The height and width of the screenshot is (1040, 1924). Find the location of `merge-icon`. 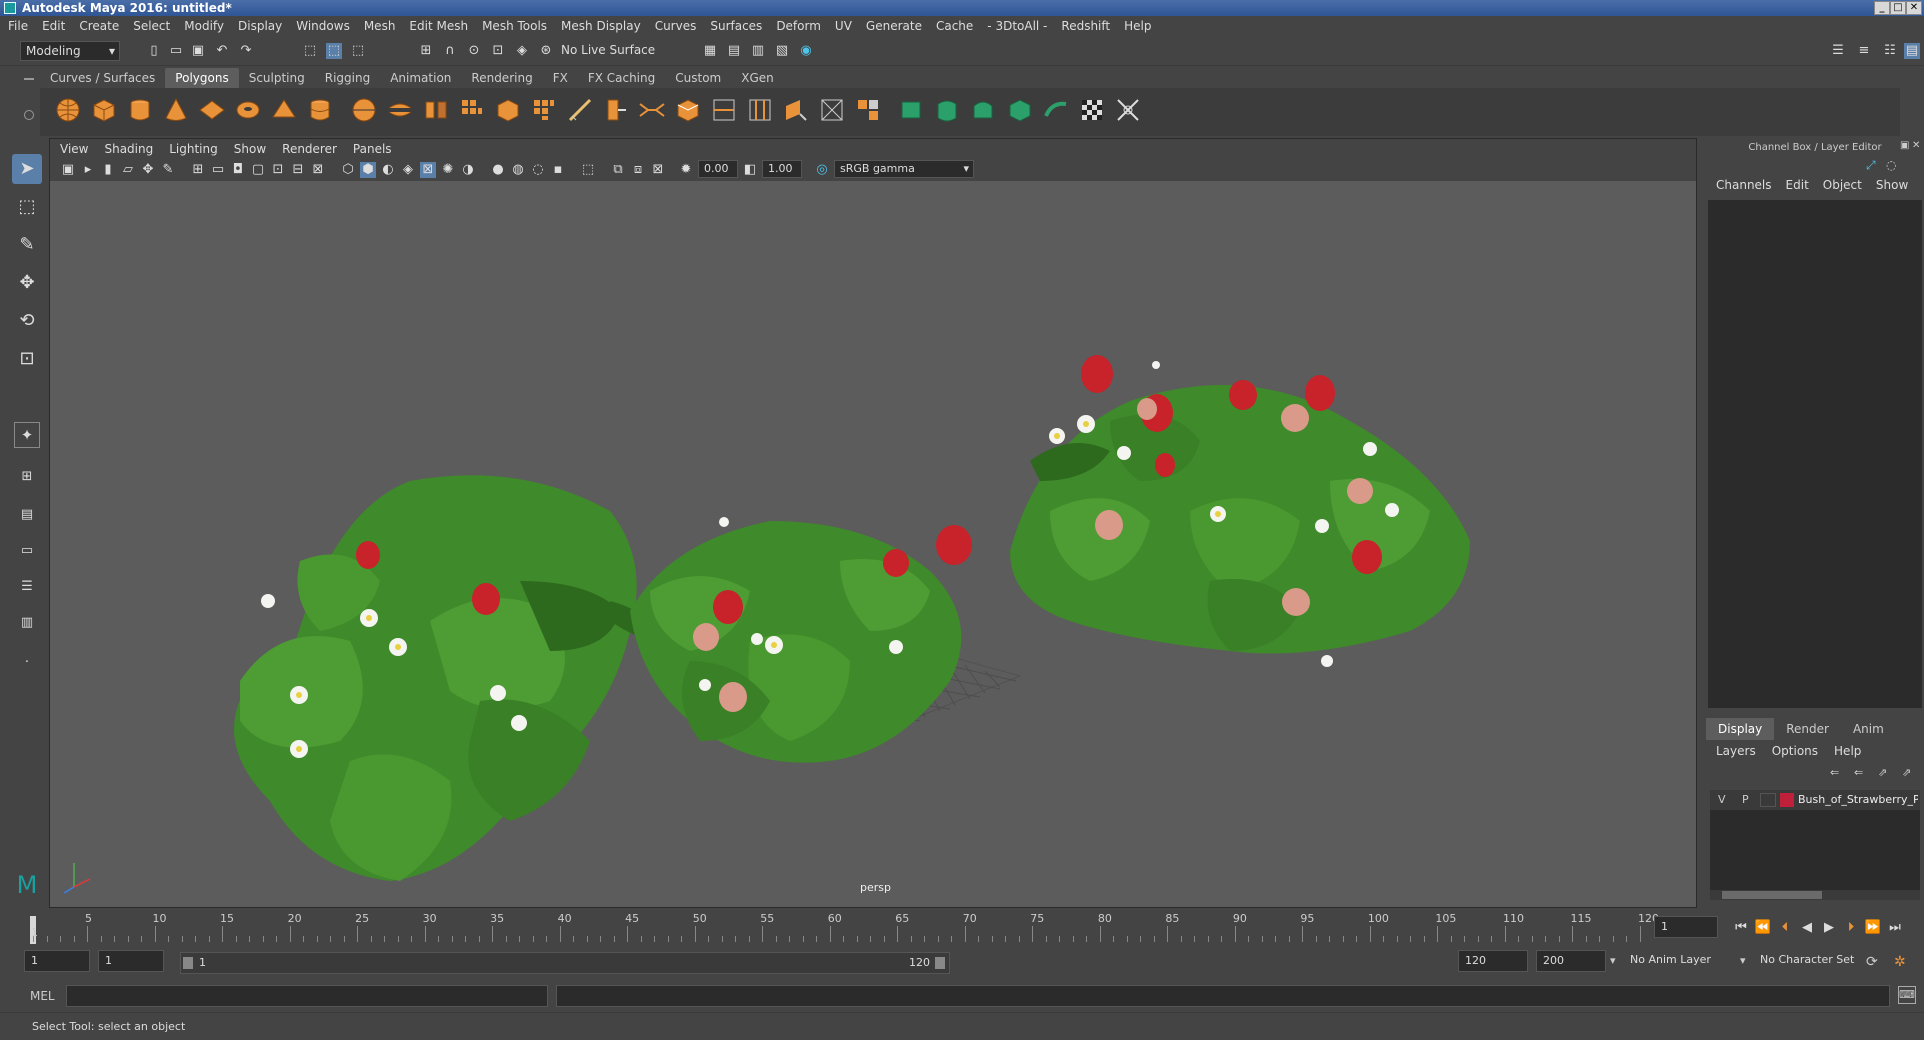

merge-icon is located at coordinates (868, 110).